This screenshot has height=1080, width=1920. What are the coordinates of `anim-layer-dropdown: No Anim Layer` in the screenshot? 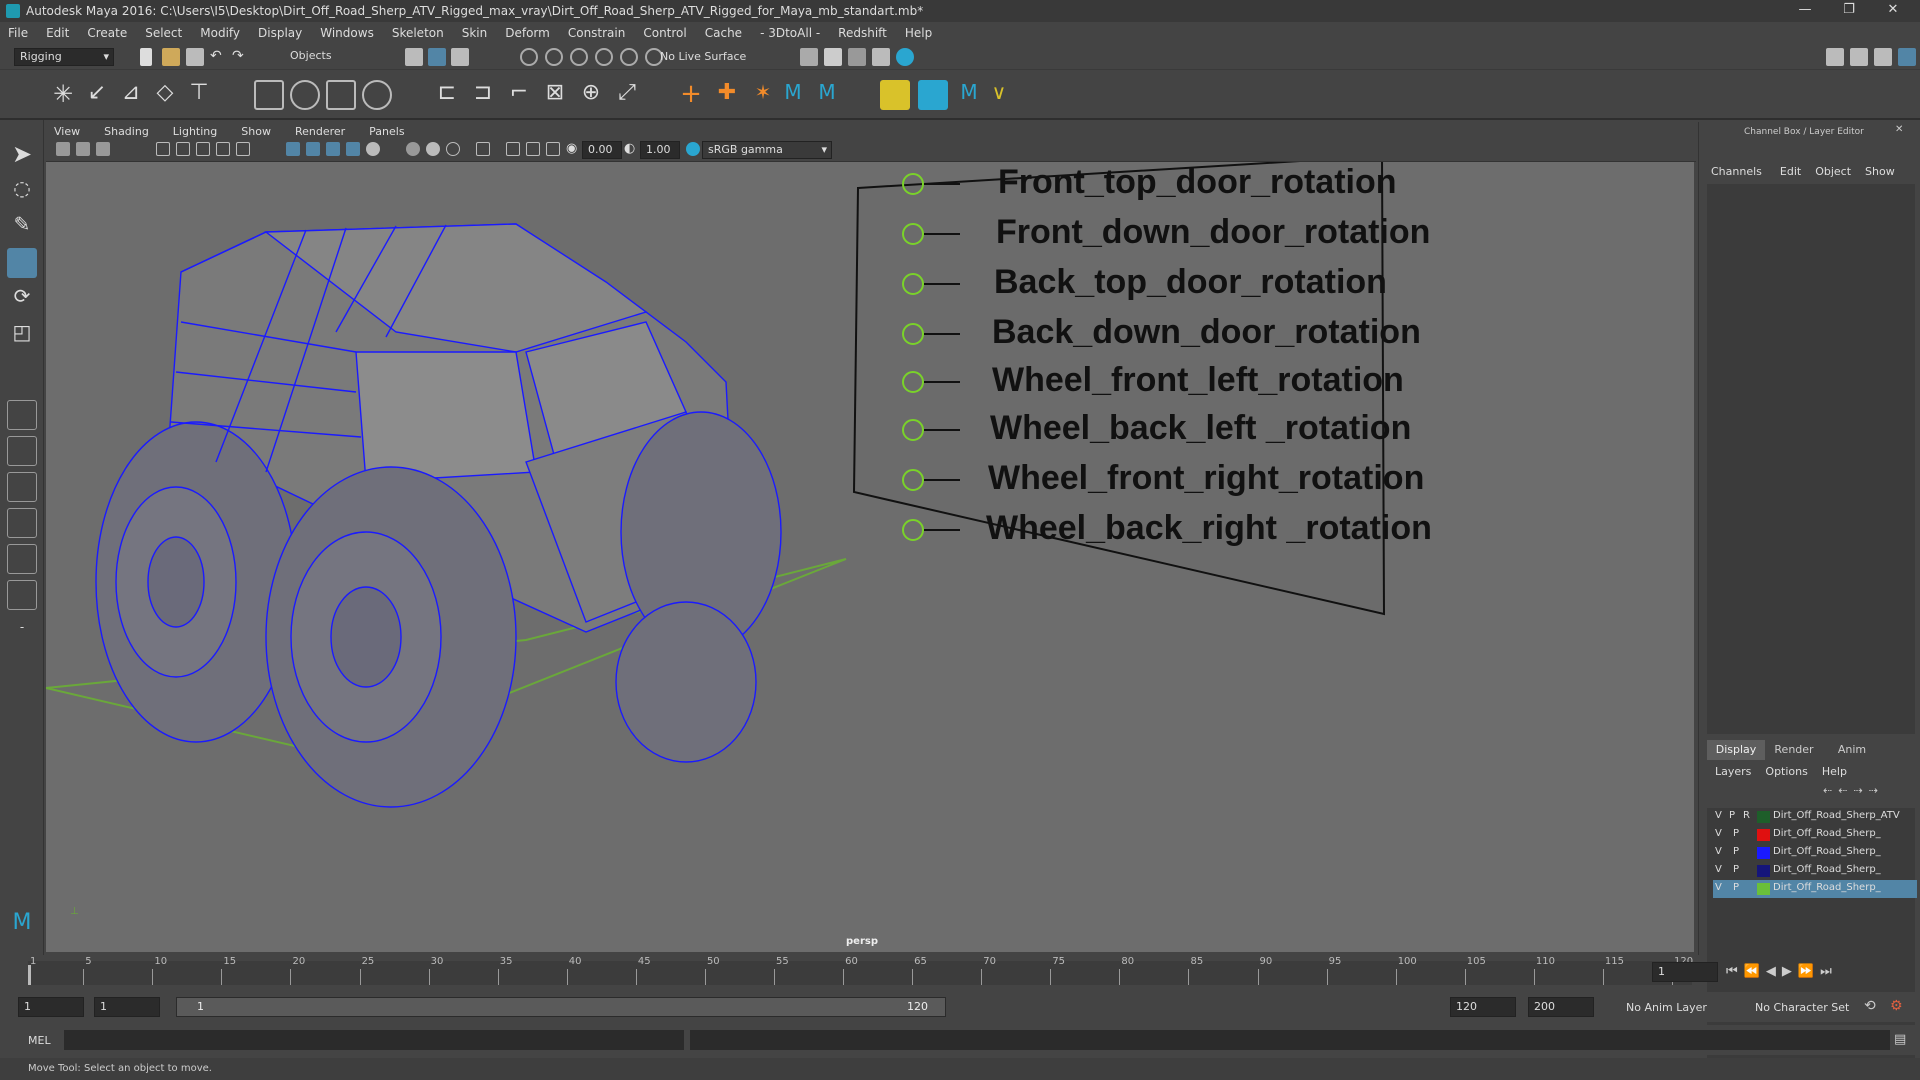 It's located at (1666, 1007).